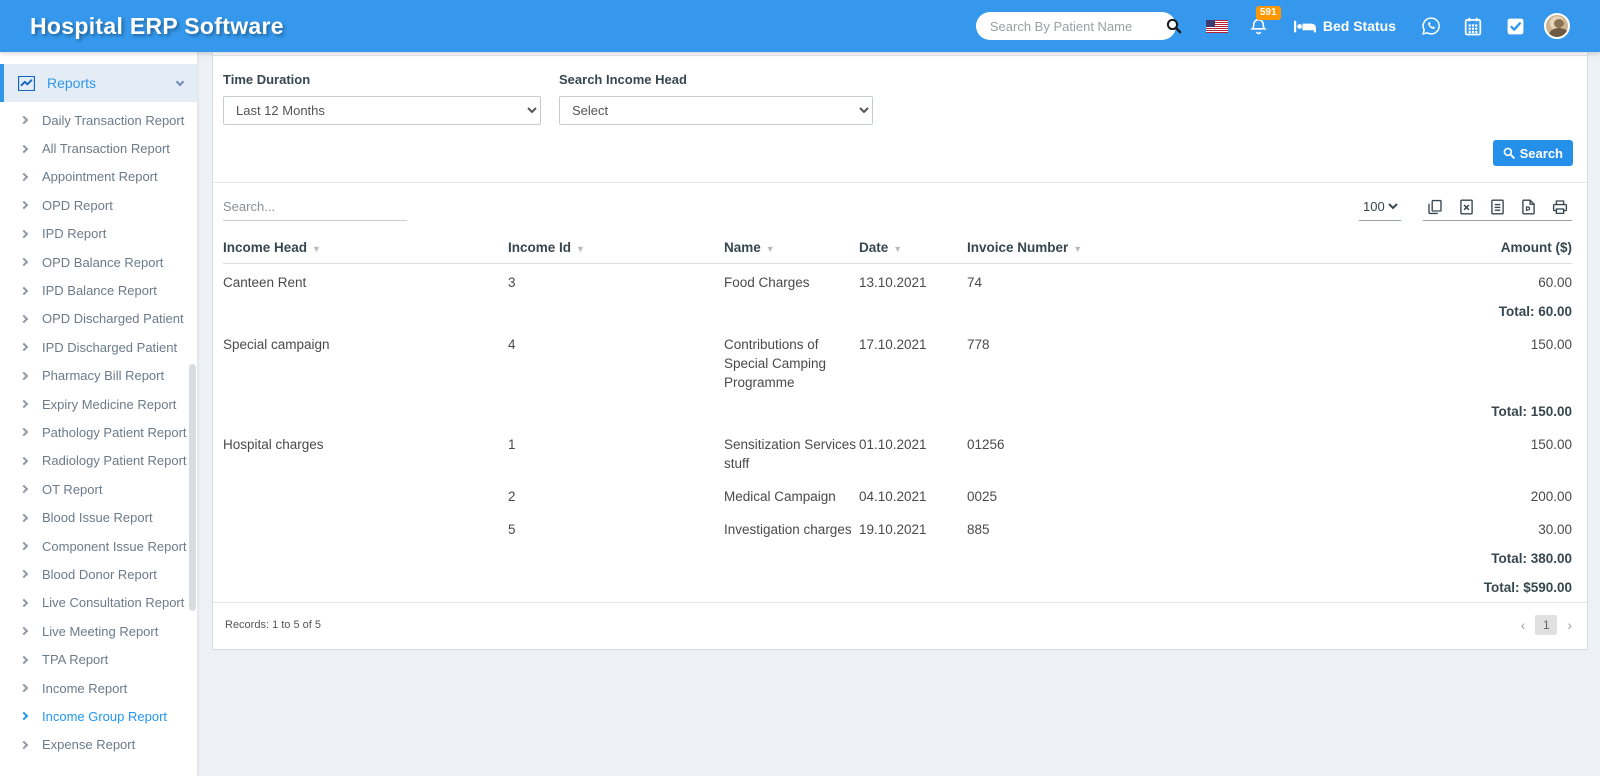 Image resolution: width=1600 pixels, height=776 pixels. What do you see at coordinates (767, 282) in the screenshot?
I see `cell-name: Food Charges` at bounding box center [767, 282].